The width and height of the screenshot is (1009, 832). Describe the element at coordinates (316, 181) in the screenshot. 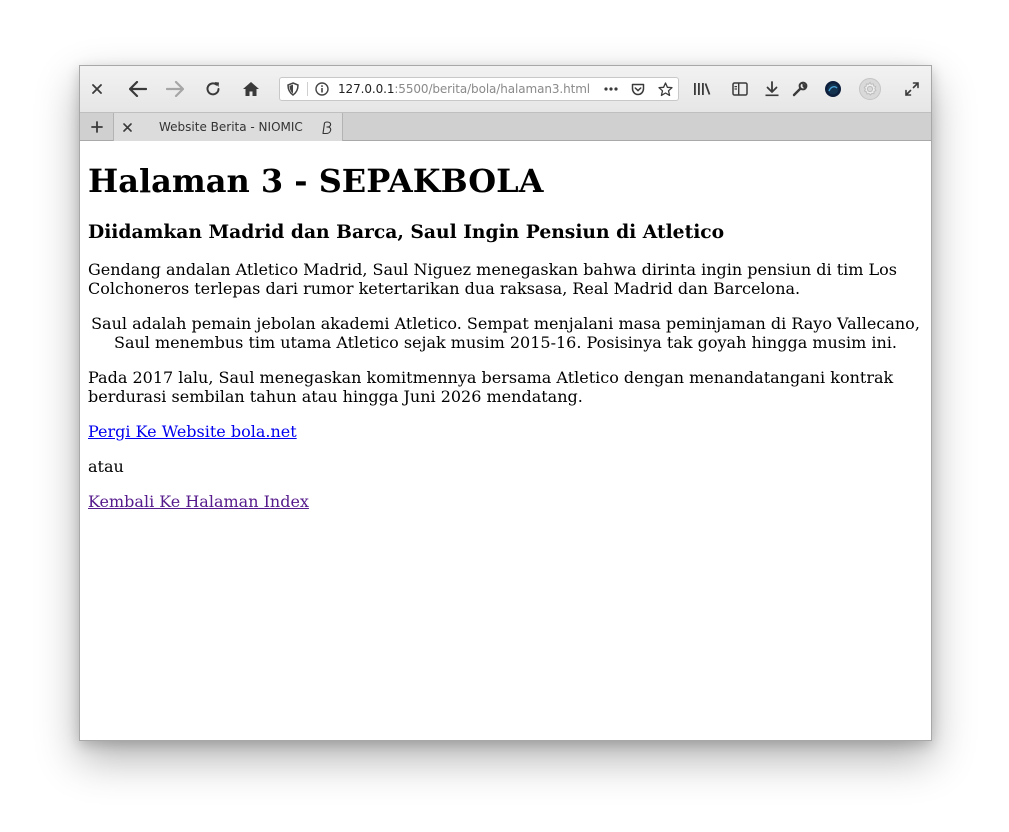

I see `page-heading: Halaman 3 - SEPAKBOLA` at that location.